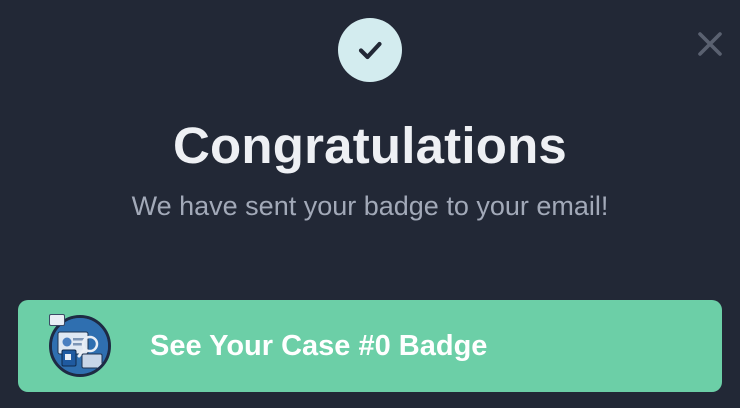 This screenshot has width=740, height=408. Describe the element at coordinates (319, 346) in the screenshot. I see `see-badge-label: See Your Case #0 Badge` at that location.